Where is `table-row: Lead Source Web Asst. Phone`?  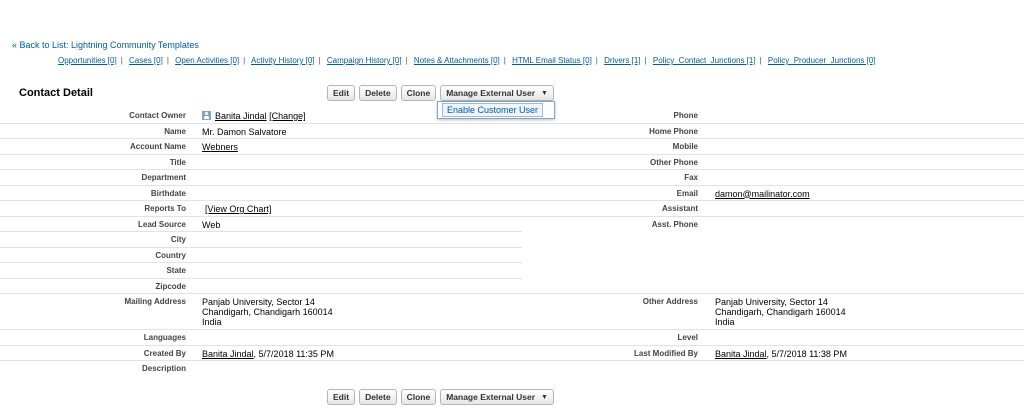 table-row: Lead Source Web Asst. Phone is located at coordinates (512, 225).